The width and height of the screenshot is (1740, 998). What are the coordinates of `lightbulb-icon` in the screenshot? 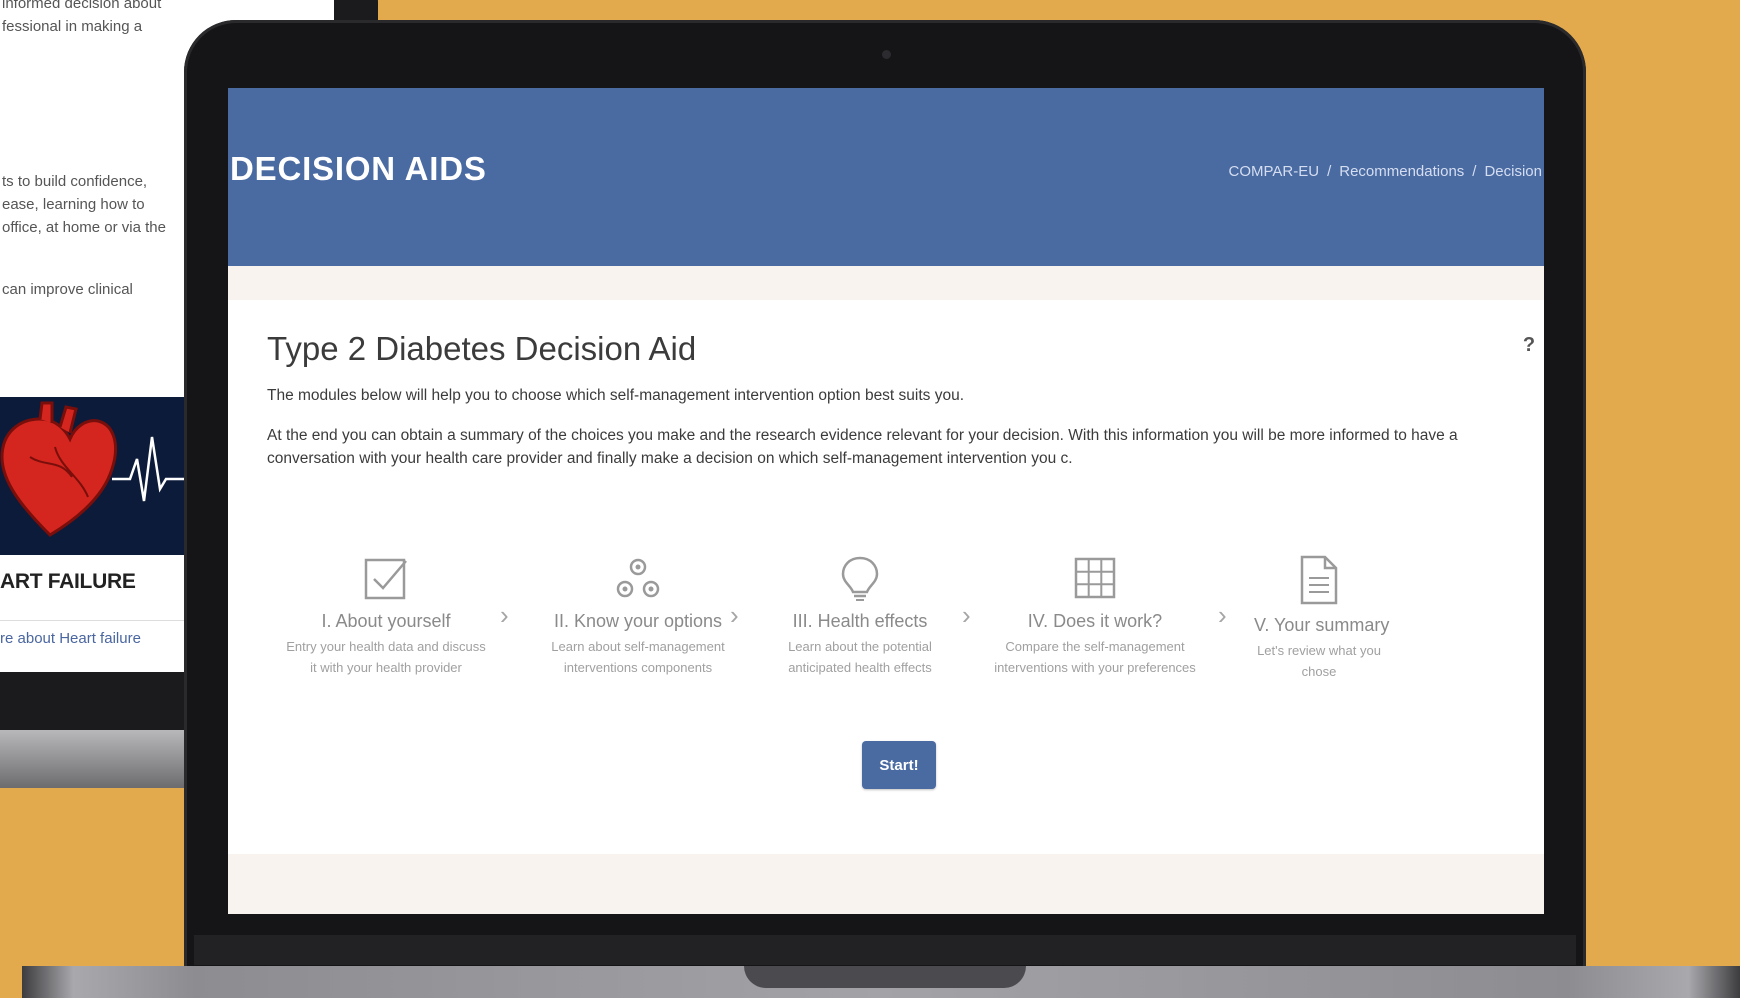 It's located at (860, 578).